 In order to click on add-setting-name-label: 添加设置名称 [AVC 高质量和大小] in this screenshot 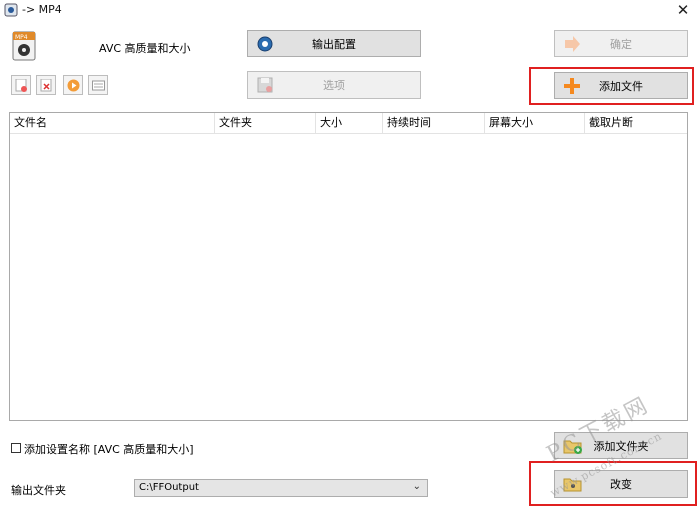, I will do `click(109, 449)`.